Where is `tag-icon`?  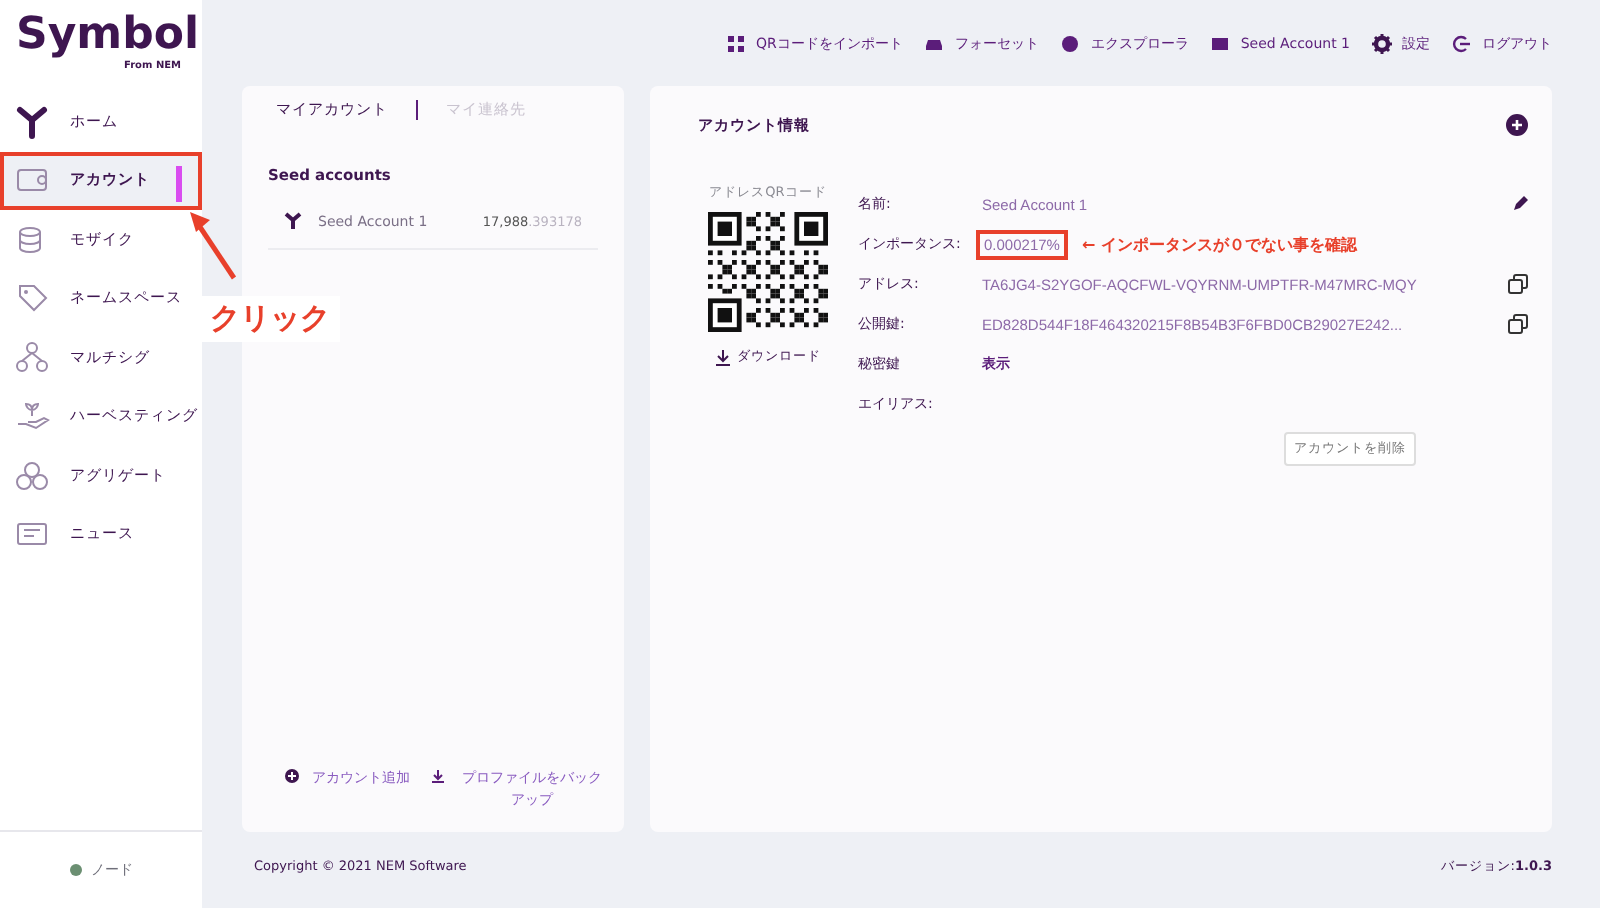 tag-icon is located at coordinates (32, 298).